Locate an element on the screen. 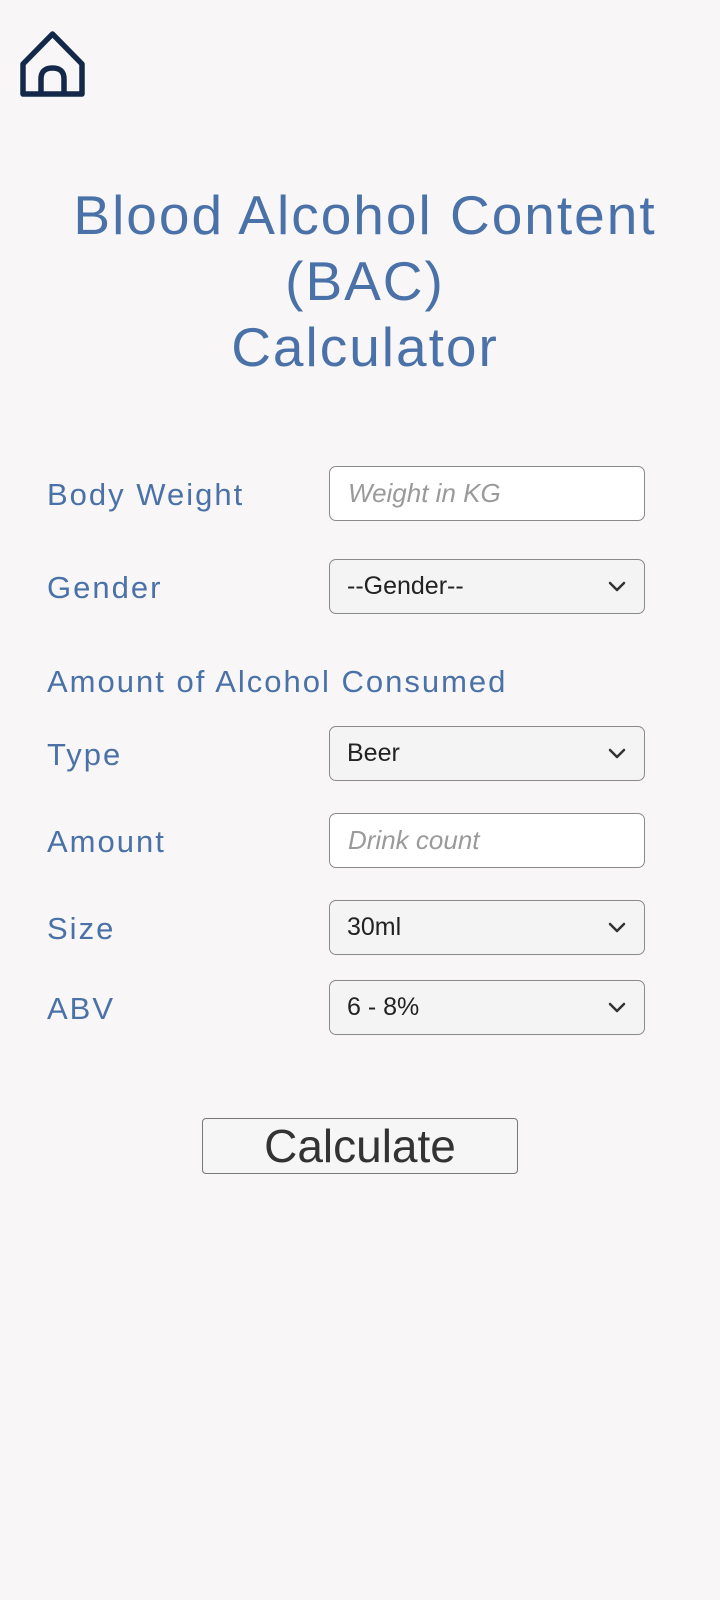 This screenshot has height=1600, width=720. gender-select-value: --Gender-- is located at coordinates (405, 586).